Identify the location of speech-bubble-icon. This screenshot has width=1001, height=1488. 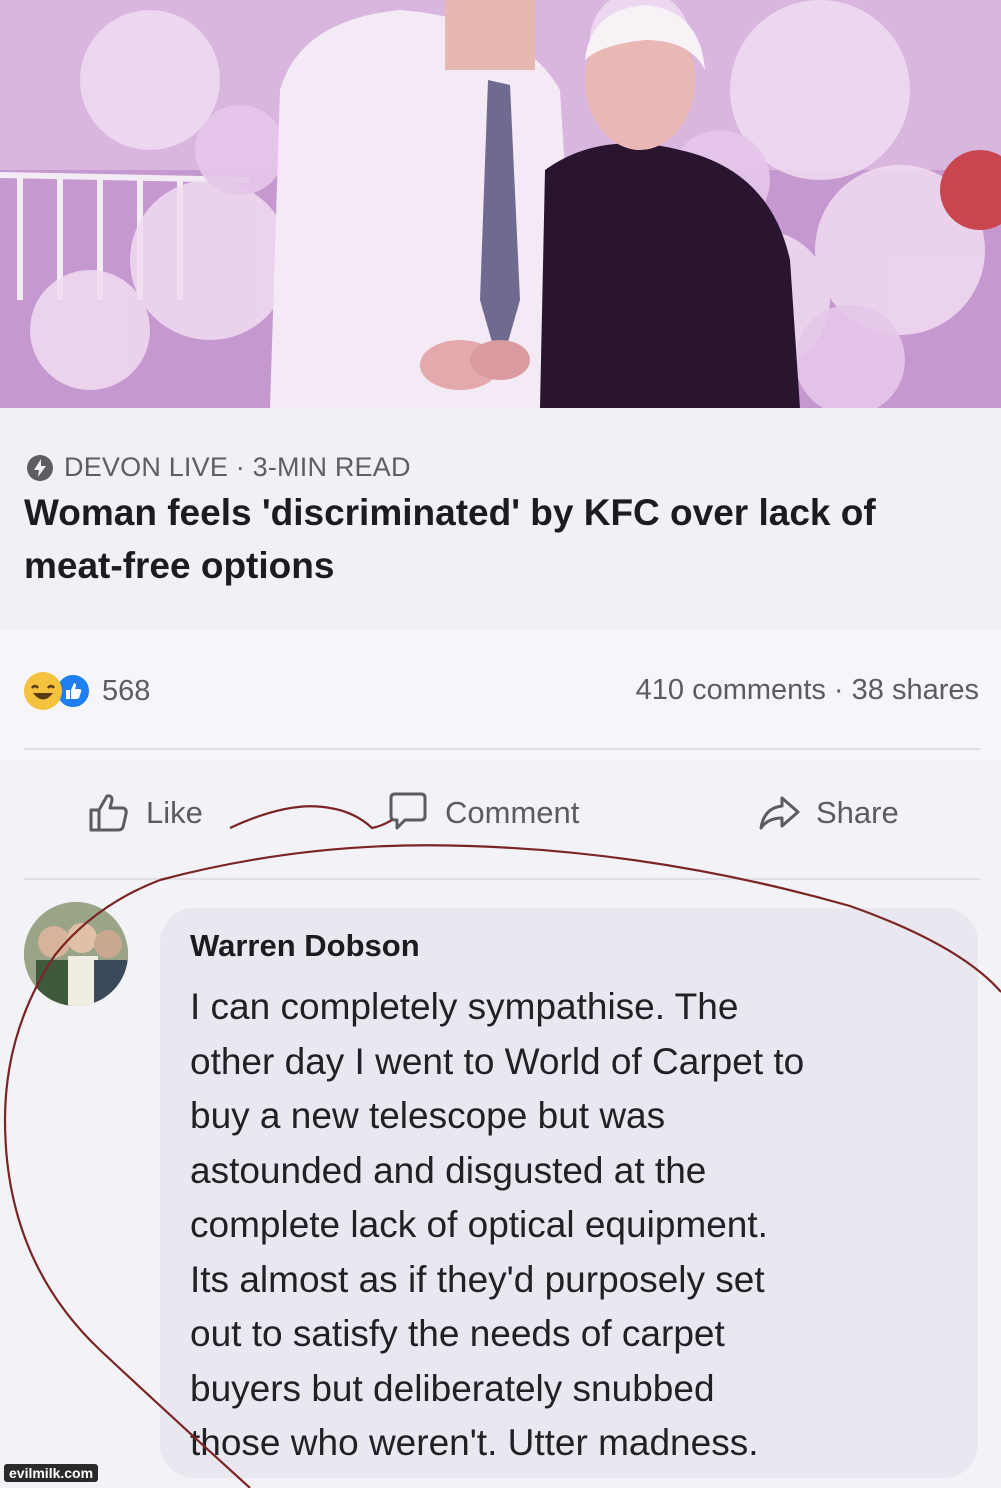
(408, 811).